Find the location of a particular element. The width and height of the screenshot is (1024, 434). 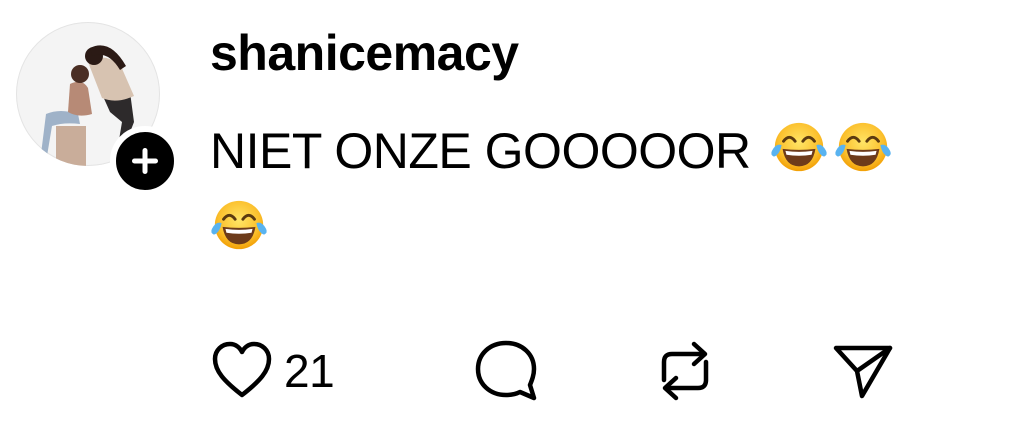

comment-button is located at coordinates (506, 371).